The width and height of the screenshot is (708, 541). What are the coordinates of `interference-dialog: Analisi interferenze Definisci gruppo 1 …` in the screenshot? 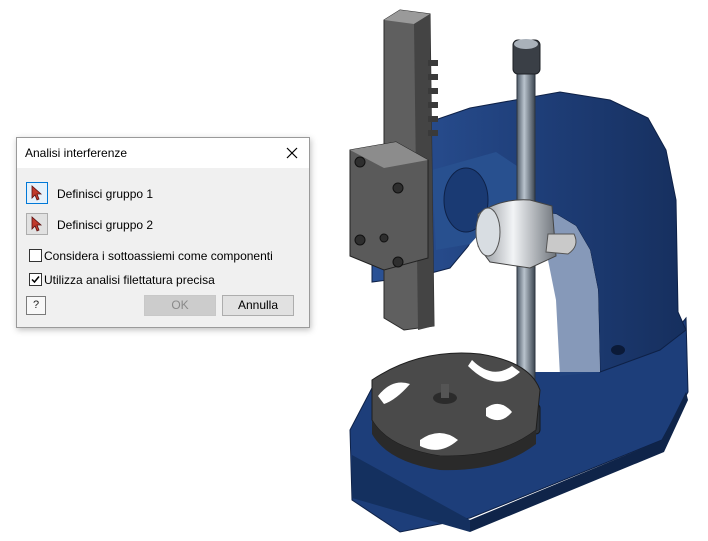 It's located at (163, 232).